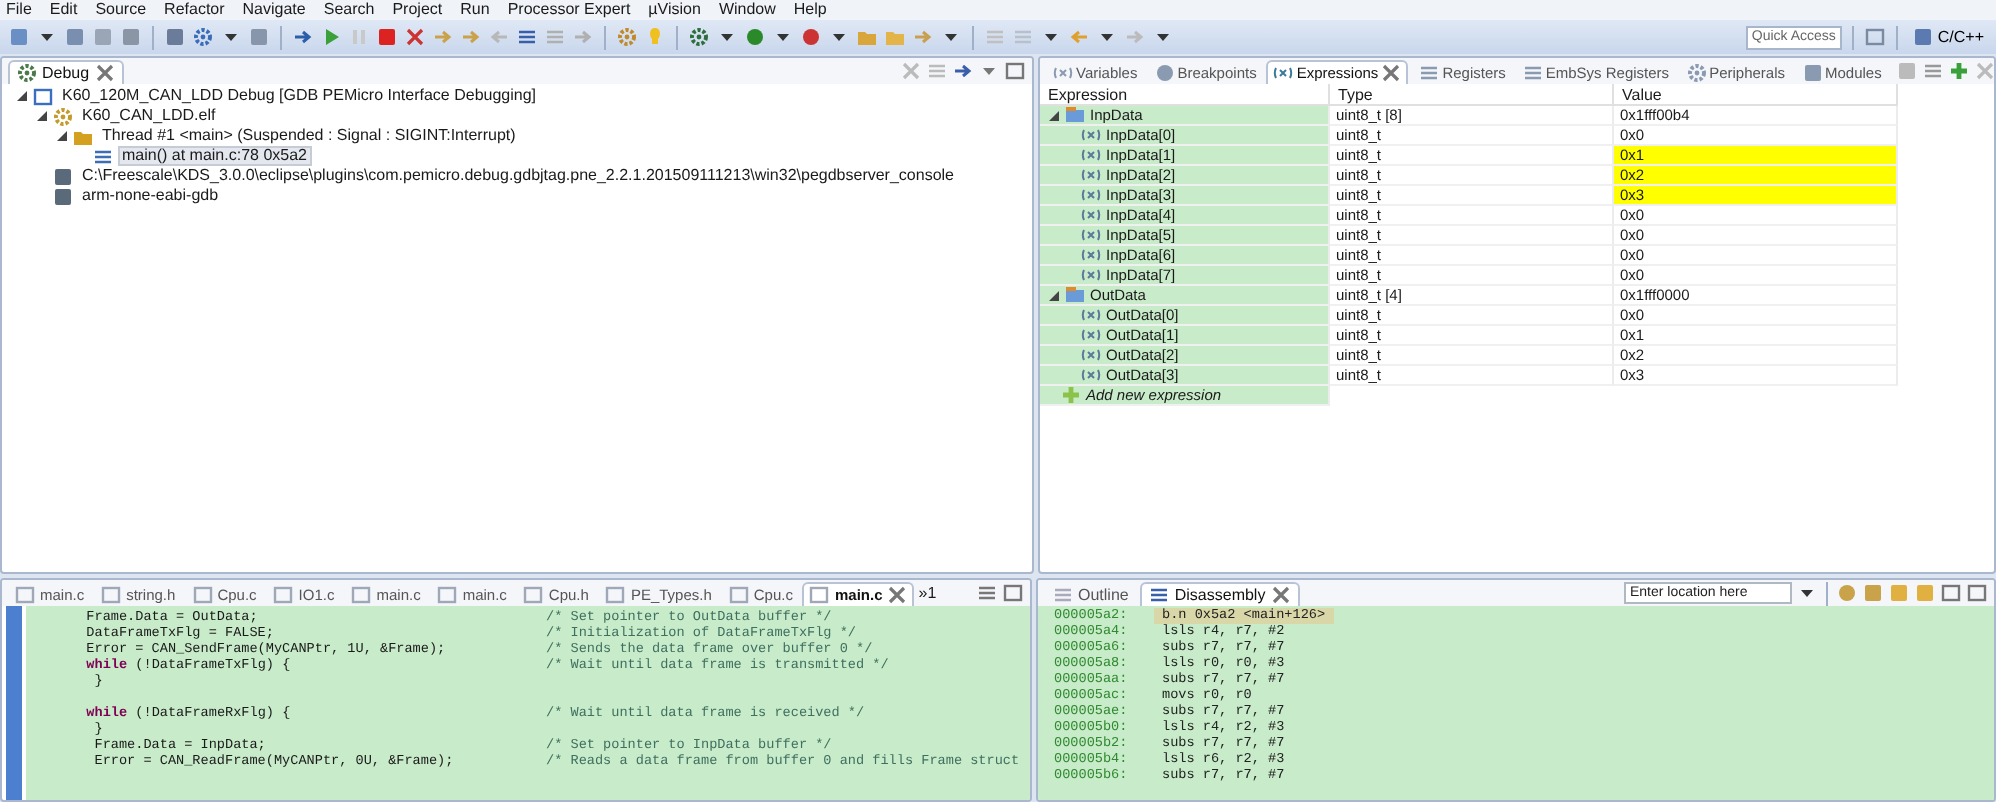  I want to click on menu-item: µVision, so click(674, 10).